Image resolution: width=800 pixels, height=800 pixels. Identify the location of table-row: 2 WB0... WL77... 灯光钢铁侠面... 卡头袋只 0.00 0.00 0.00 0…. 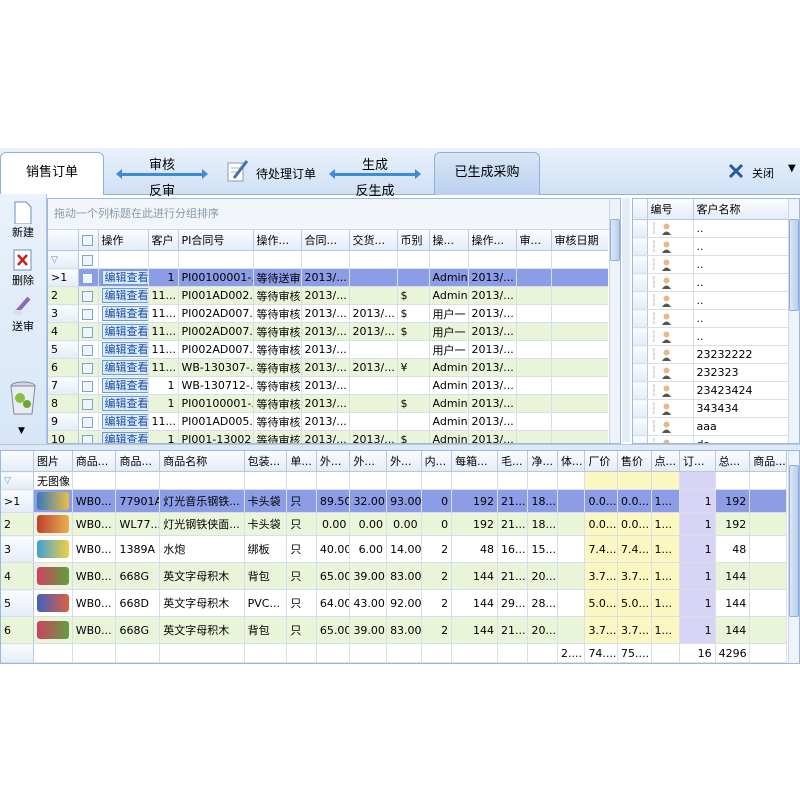
(394, 524).